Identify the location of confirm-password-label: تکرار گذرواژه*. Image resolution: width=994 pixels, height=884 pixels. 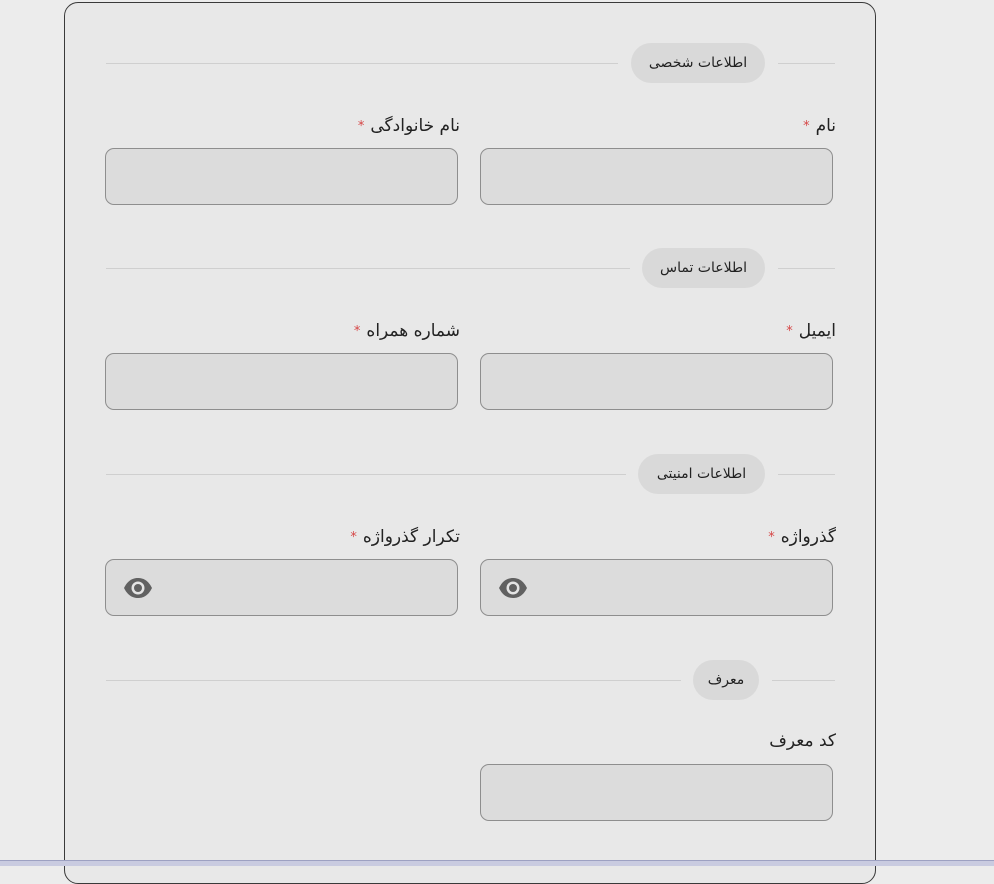
(405, 537).